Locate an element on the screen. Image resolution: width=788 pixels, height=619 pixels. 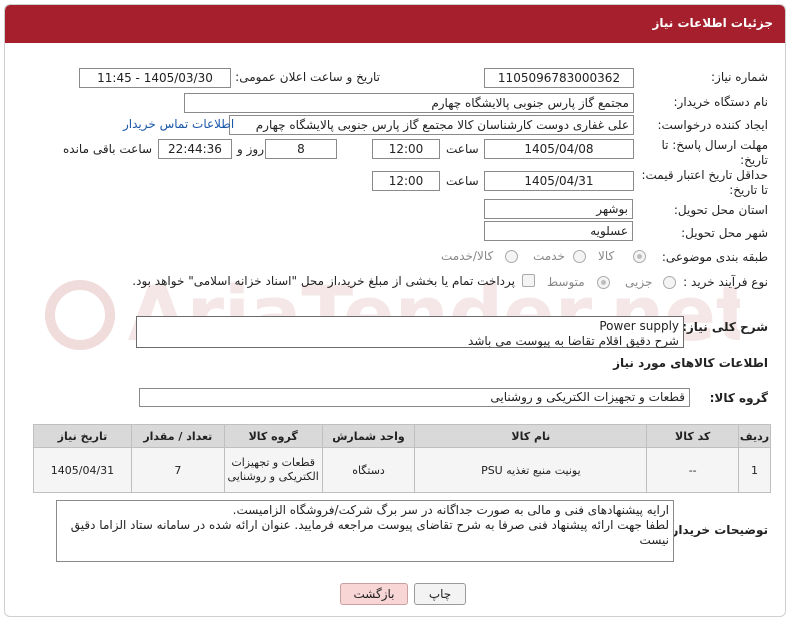
need-number-label: شماره نیاز: is located at coordinates (739, 77).